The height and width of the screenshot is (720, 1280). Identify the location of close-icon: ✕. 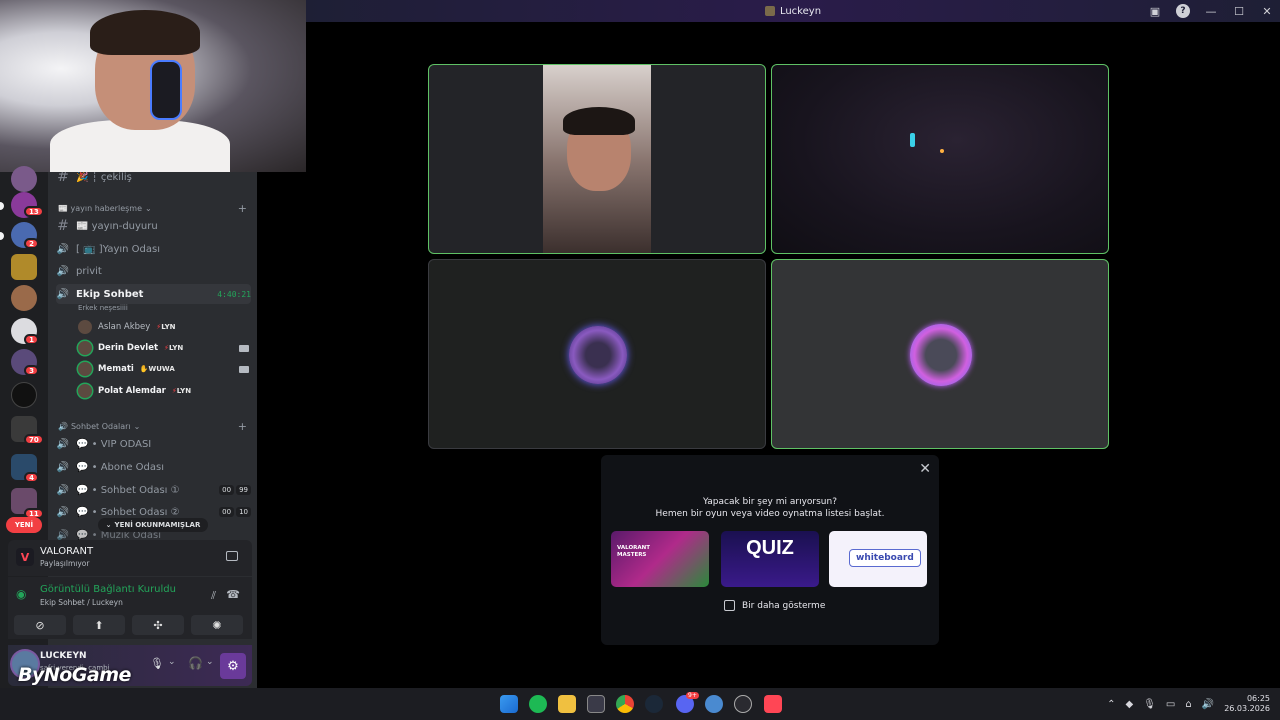
(925, 469).